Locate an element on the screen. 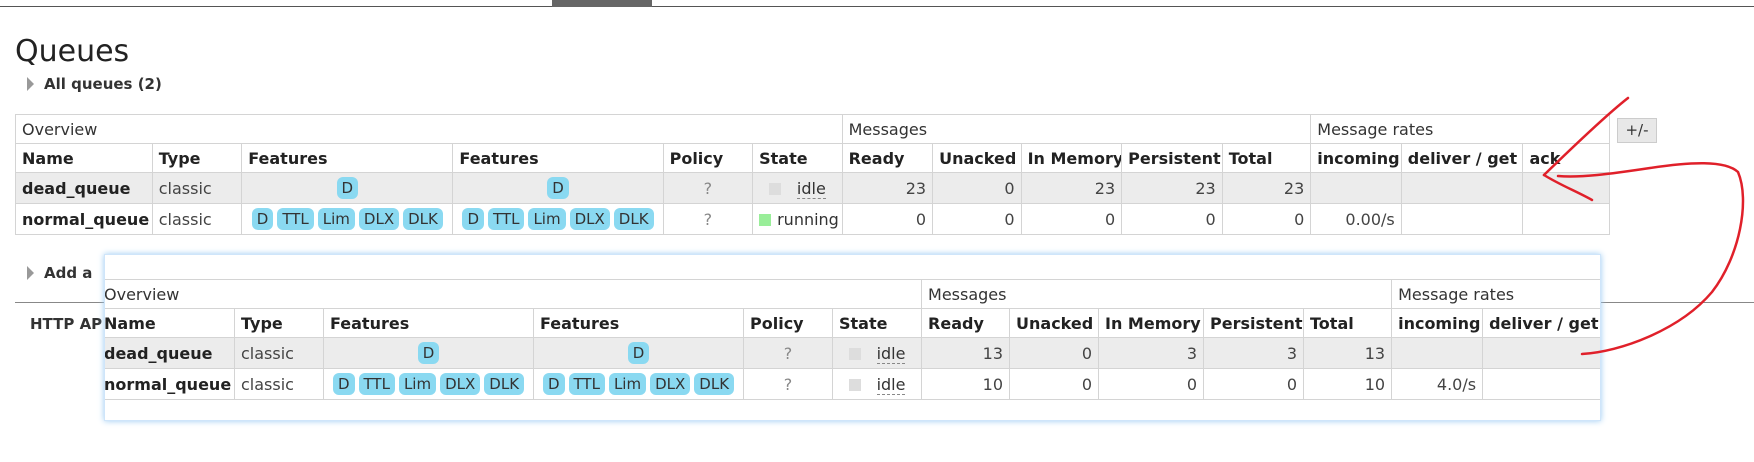 This screenshot has width=1754, height=462. annotation-curve is located at coordinates (1650, 259).